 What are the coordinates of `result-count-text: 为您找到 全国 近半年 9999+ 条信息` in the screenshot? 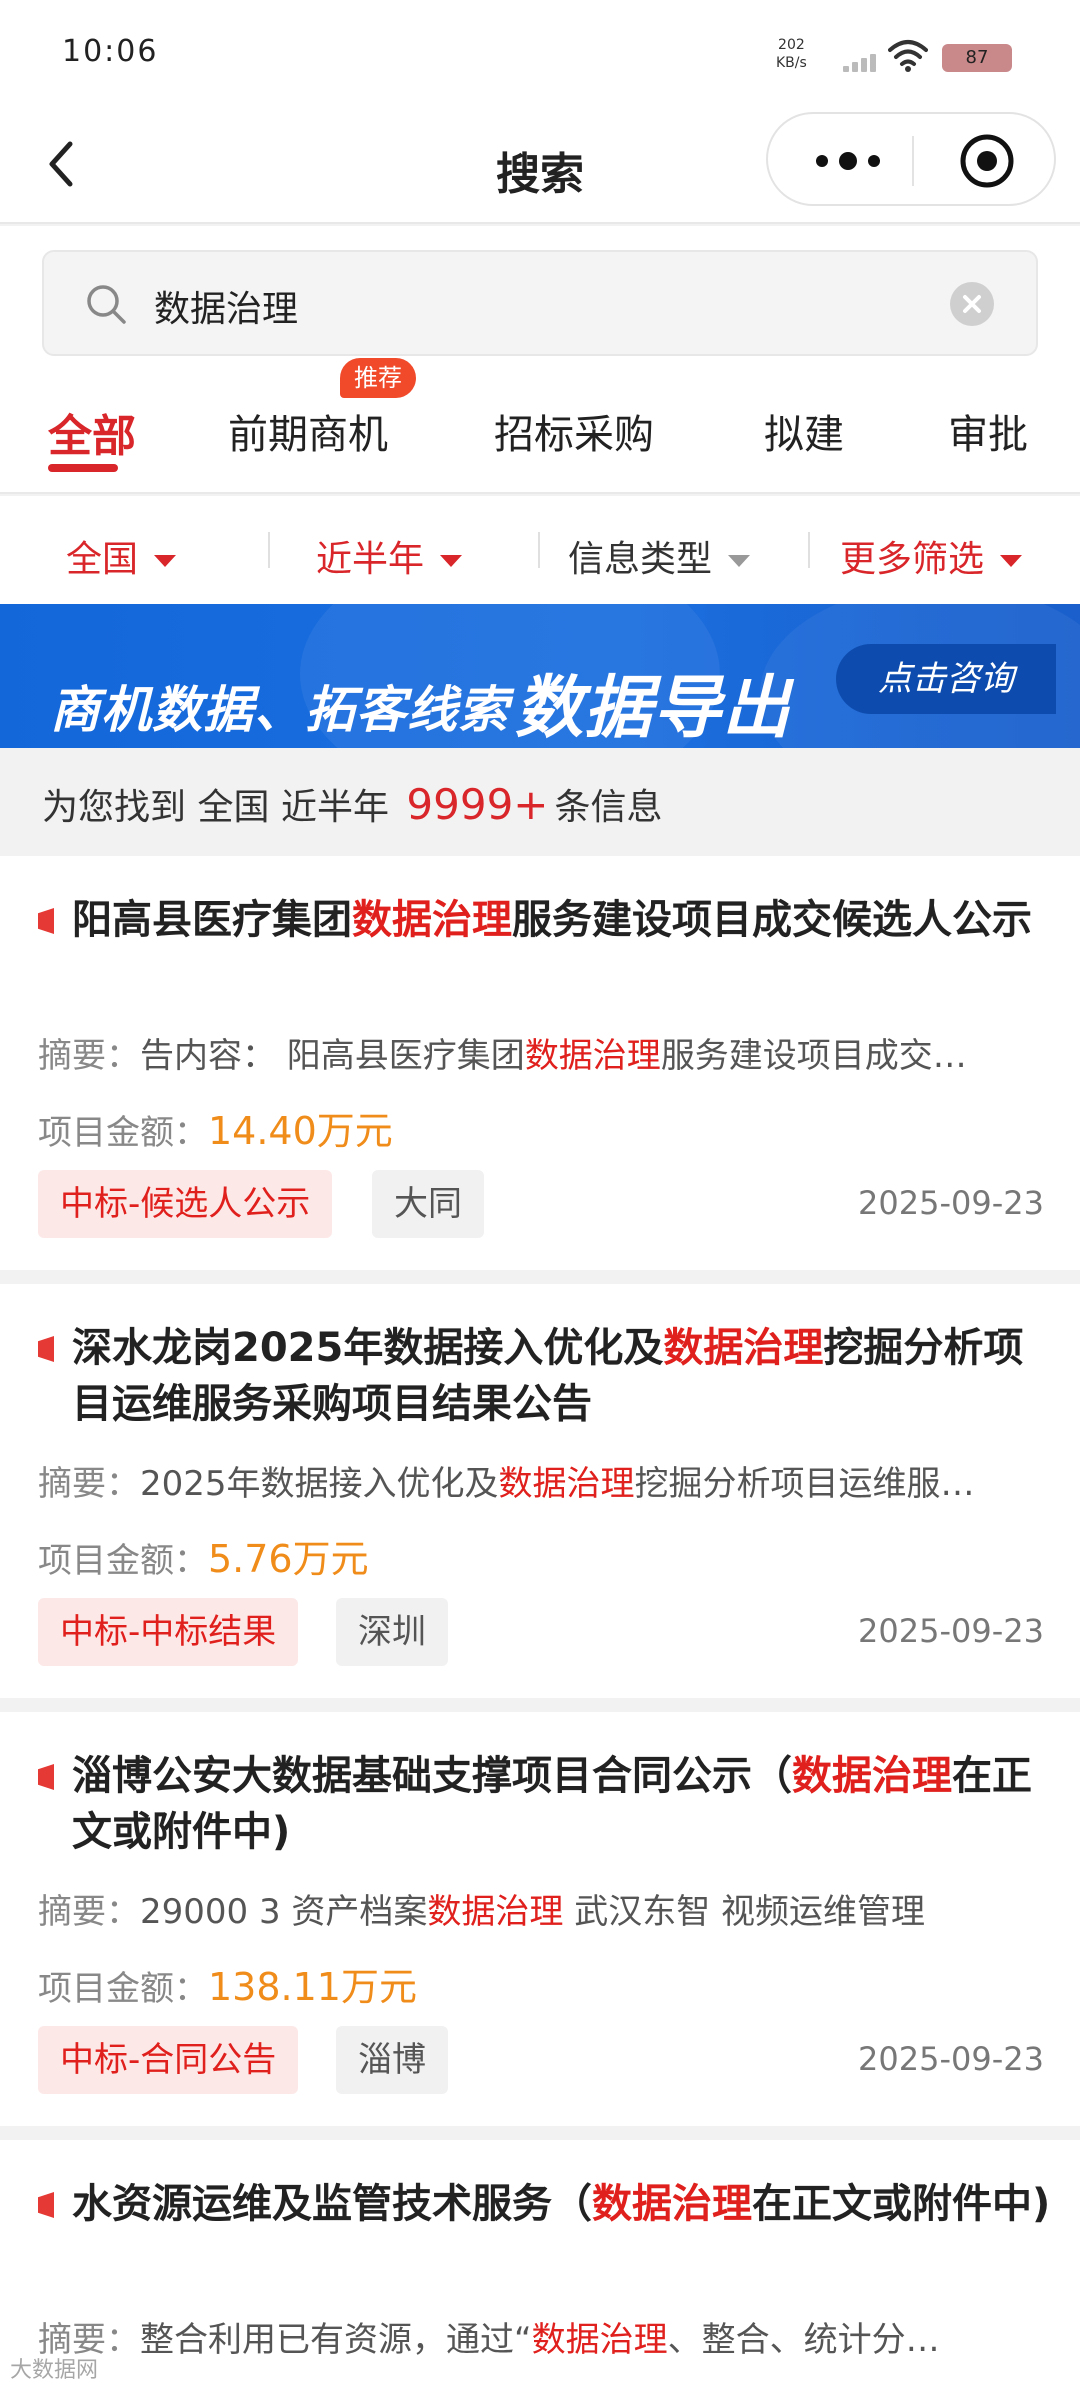 It's located at (352, 804).